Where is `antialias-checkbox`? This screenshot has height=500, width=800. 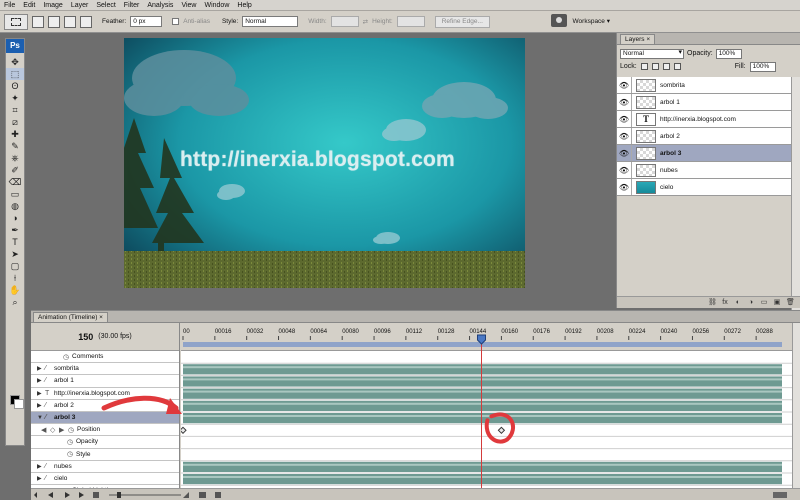 antialias-checkbox is located at coordinates (176, 21).